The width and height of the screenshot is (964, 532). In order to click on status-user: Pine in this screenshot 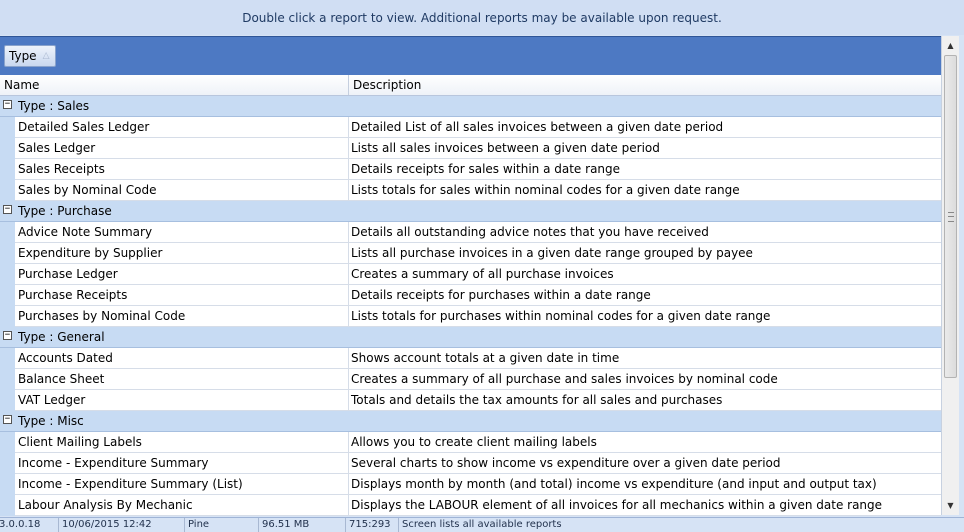, I will do `click(196, 525)`.